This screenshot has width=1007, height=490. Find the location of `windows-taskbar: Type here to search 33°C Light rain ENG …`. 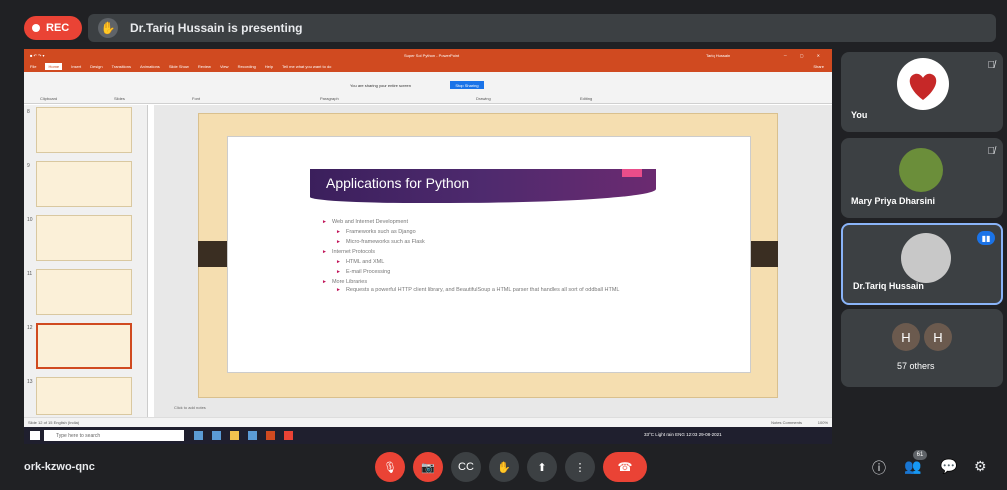

windows-taskbar: Type here to search 33°C Light rain ENG … is located at coordinates (428, 435).